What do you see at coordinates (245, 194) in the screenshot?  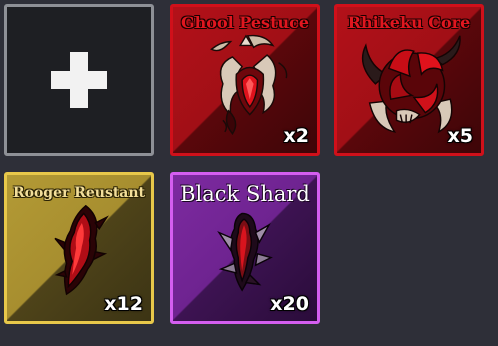 I see `item-name: Black Shard` at bounding box center [245, 194].